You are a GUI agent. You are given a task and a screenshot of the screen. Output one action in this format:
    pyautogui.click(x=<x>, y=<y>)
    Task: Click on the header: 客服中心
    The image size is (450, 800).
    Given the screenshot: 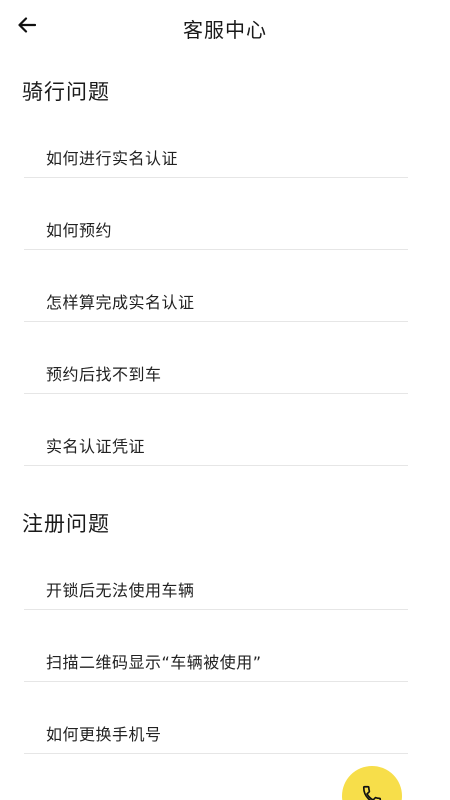 What is the action you would take?
    pyautogui.click(x=225, y=28)
    